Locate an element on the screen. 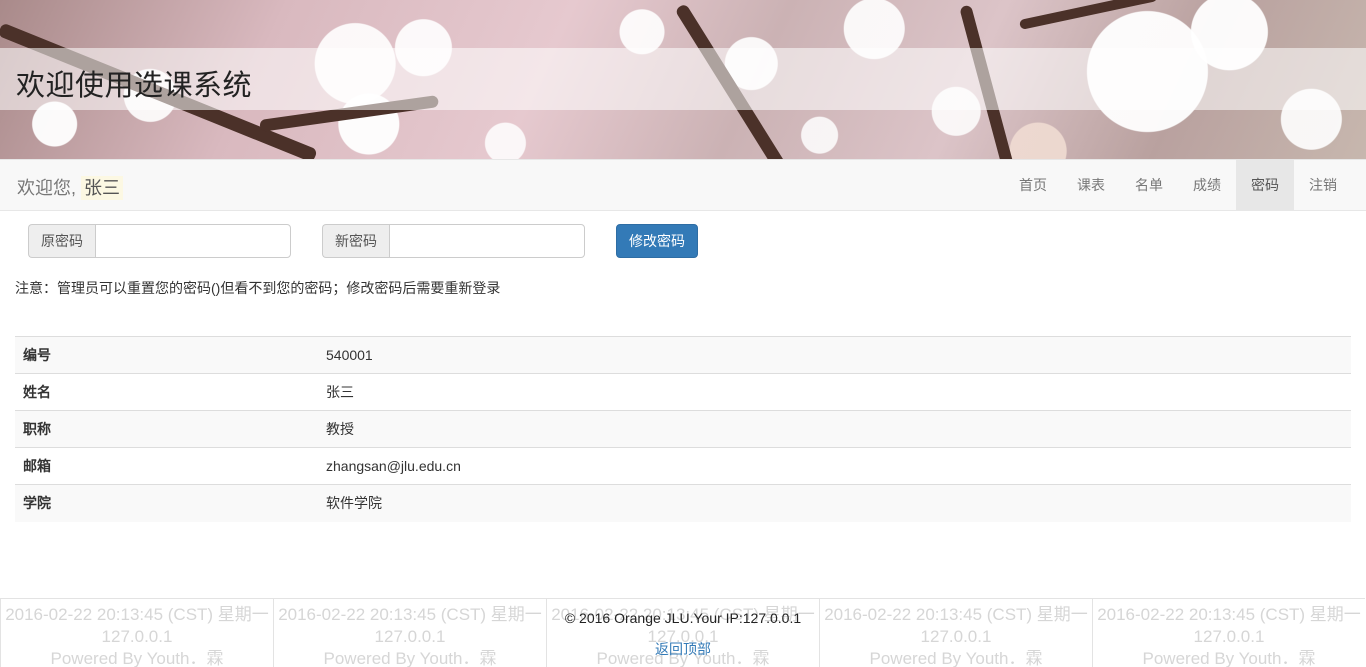  profile-key: 编号 is located at coordinates (166, 355).